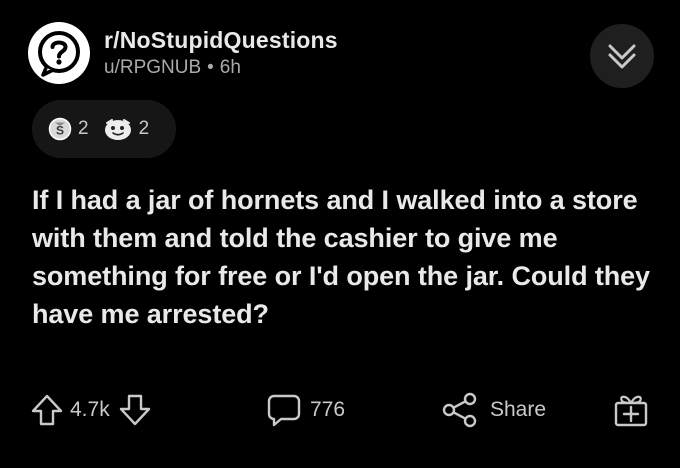 This screenshot has width=680, height=468. I want to click on silver-coin-award-icon: S, so click(60, 129).